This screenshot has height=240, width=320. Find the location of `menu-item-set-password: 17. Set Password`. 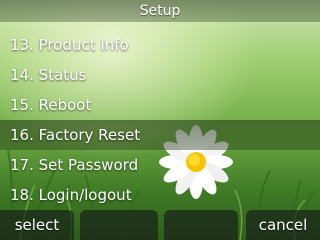

menu-item-set-password: 17. Set Password is located at coordinates (160, 165).